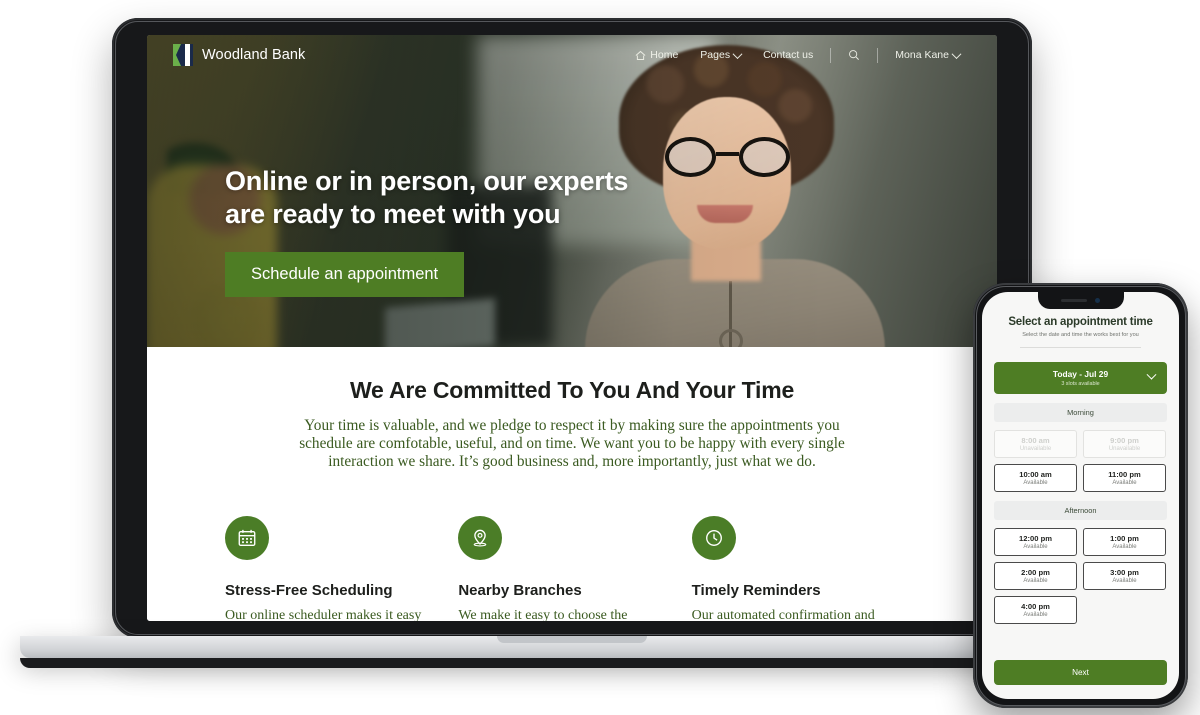 Image resolution: width=1200 pixels, height=715 pixels. What do you see at coordinates (664, 55) in the screenshot?
I see `nav-item-home-label: Home` at bounding box center [664, 55].